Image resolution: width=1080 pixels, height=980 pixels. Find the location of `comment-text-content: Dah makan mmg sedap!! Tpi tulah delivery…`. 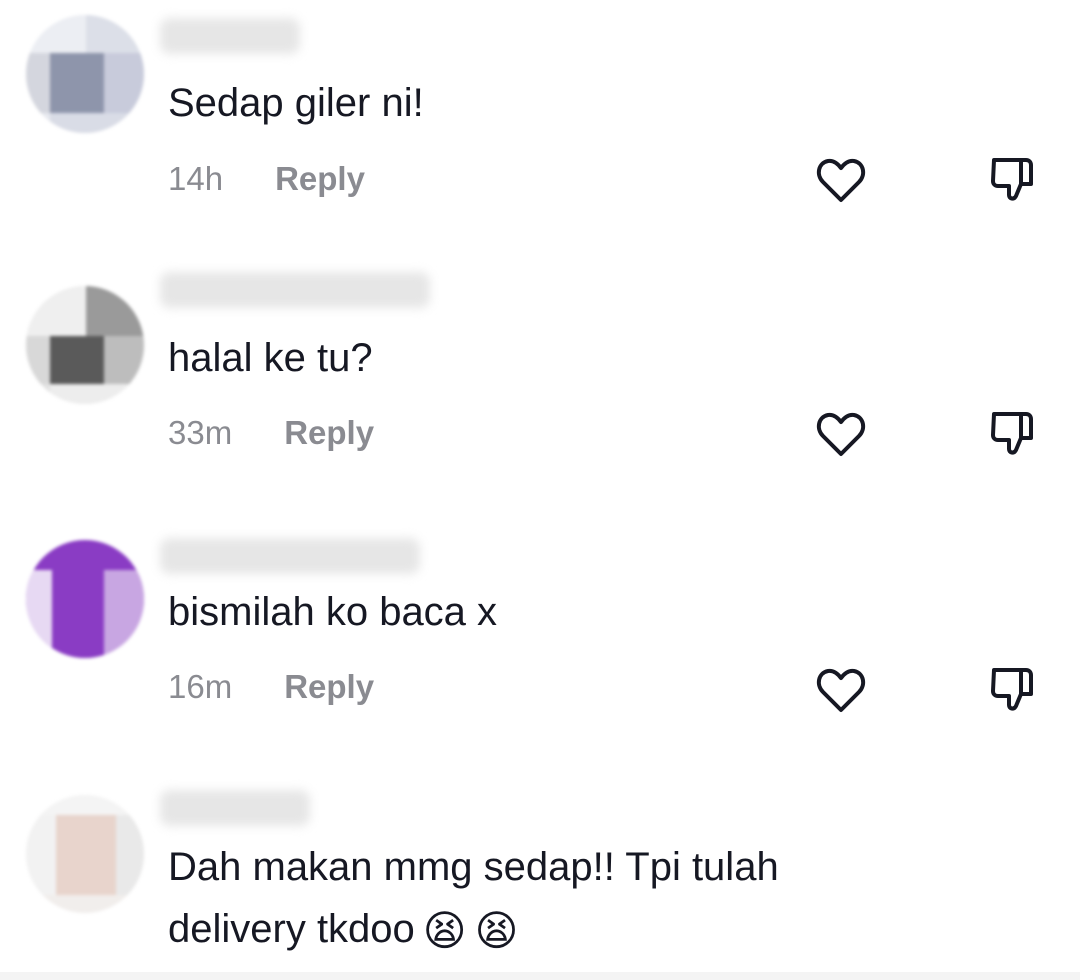

comment-text-content: Dah makan mmg sedap!! Tpi tulah delivery… is located at coordinates (473, 898).